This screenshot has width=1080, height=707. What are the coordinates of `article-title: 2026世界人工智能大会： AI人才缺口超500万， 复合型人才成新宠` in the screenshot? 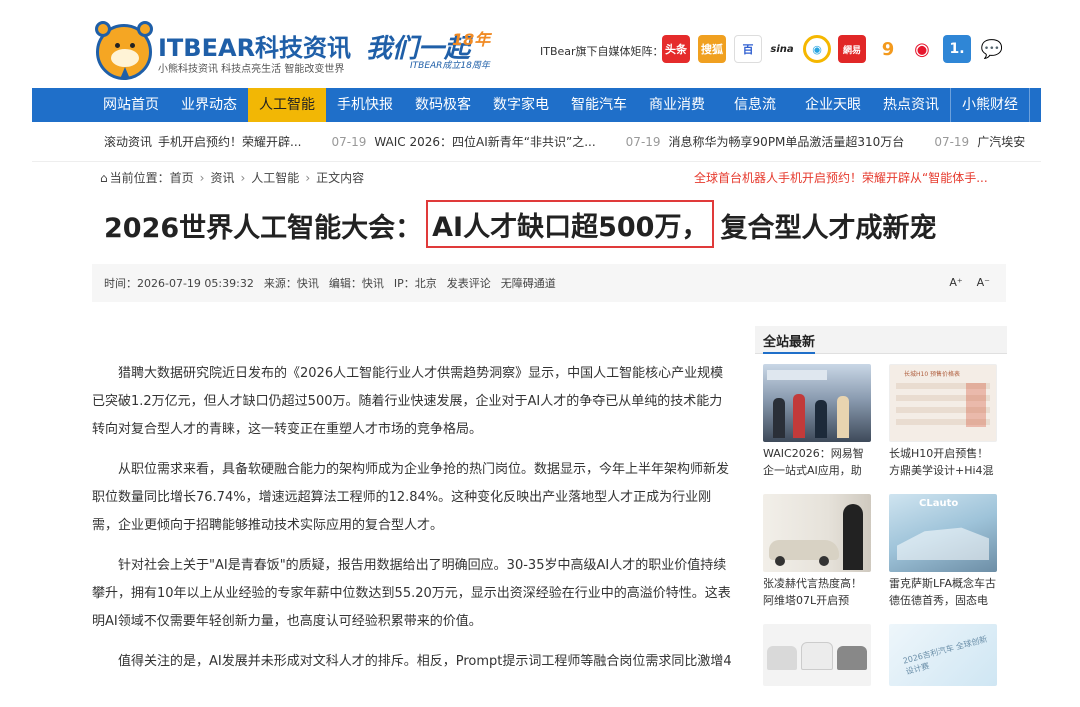 It's located at (520, 224).